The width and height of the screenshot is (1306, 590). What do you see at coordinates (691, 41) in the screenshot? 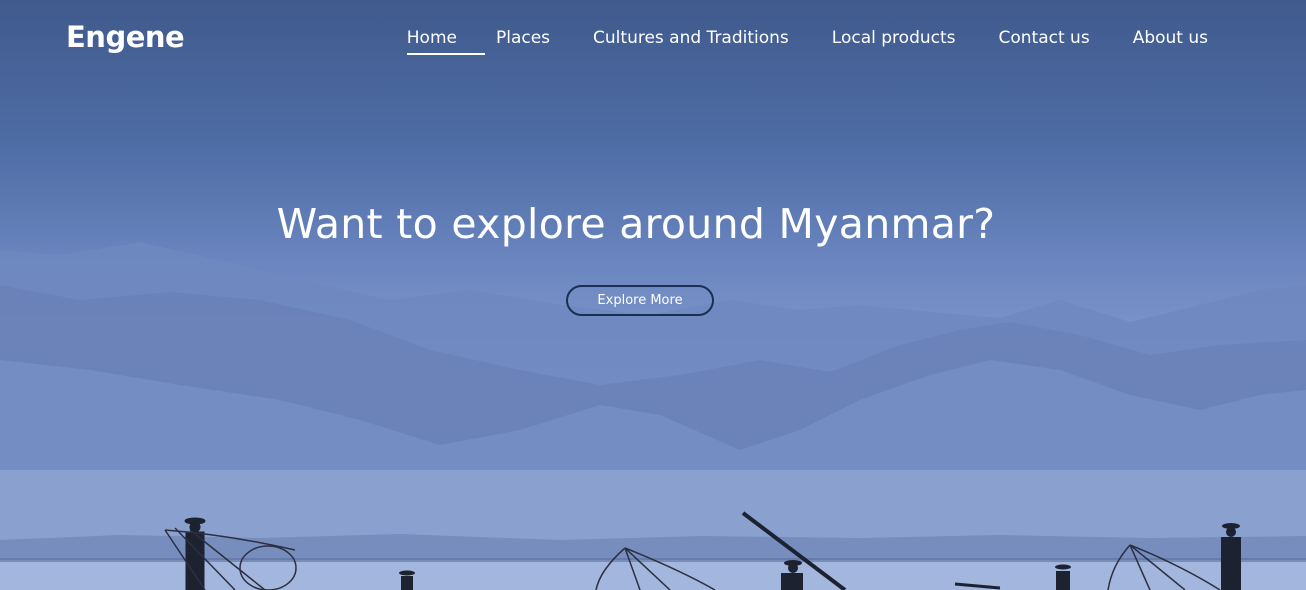
I see `nav-item-cultures-and-traditions: Cultures and Traditions` at bounding box center [691, 41].